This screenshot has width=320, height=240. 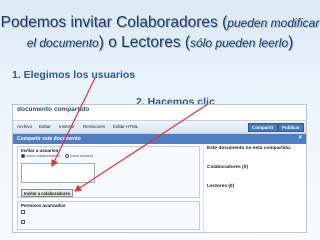 I want to click on title-prefix: Podemos invitar Colaboradores (, so click(x=114, y=22).